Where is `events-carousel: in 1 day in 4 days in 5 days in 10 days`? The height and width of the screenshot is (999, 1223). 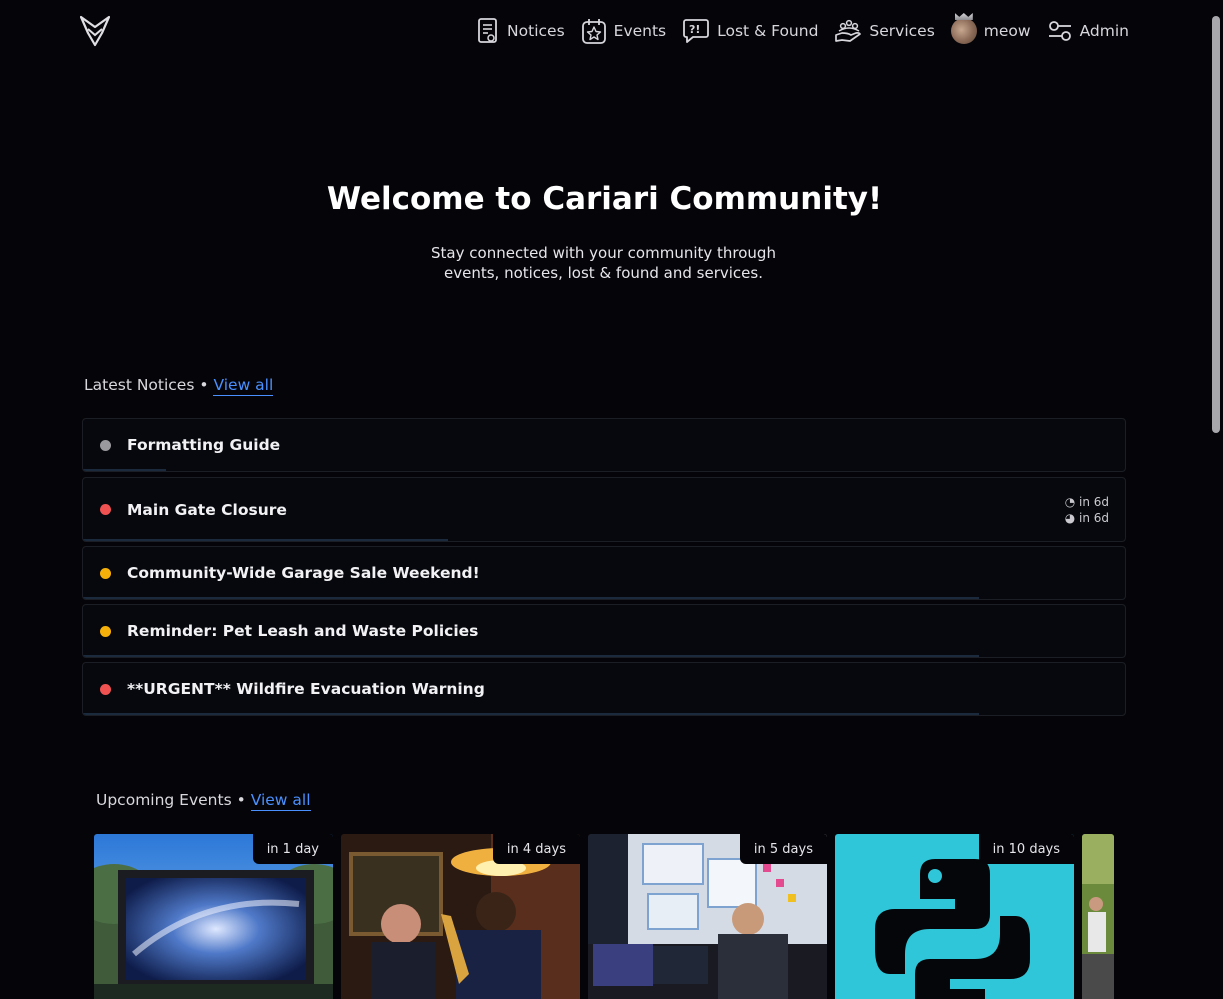 events-carousel: in 1 day in 4 days in 5 days in 10 days is located at coordinates (604, 916).